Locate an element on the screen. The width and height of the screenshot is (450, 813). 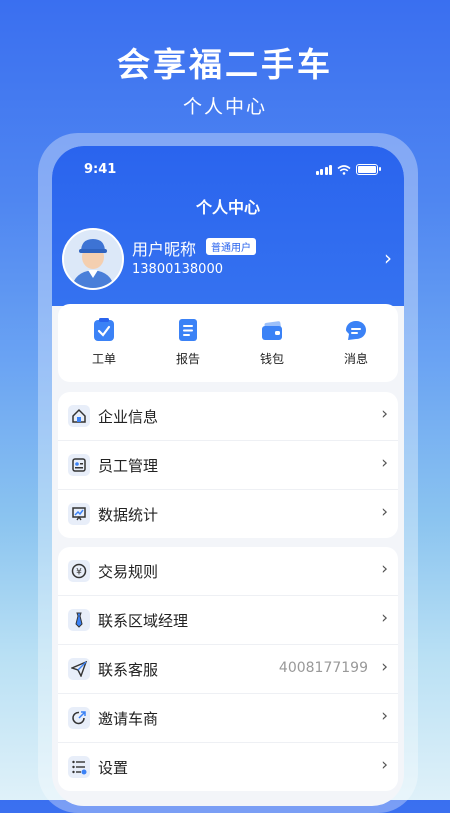
menu-item-customer-service: 联系客服 4008177199 › is located at coordinates (228, 669).